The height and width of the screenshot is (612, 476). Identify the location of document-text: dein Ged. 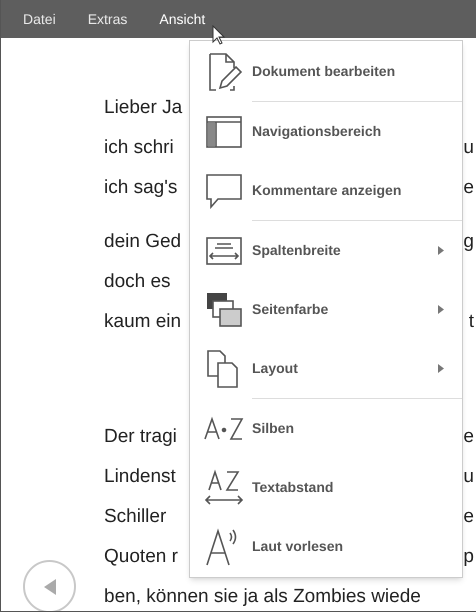
(143, 242).